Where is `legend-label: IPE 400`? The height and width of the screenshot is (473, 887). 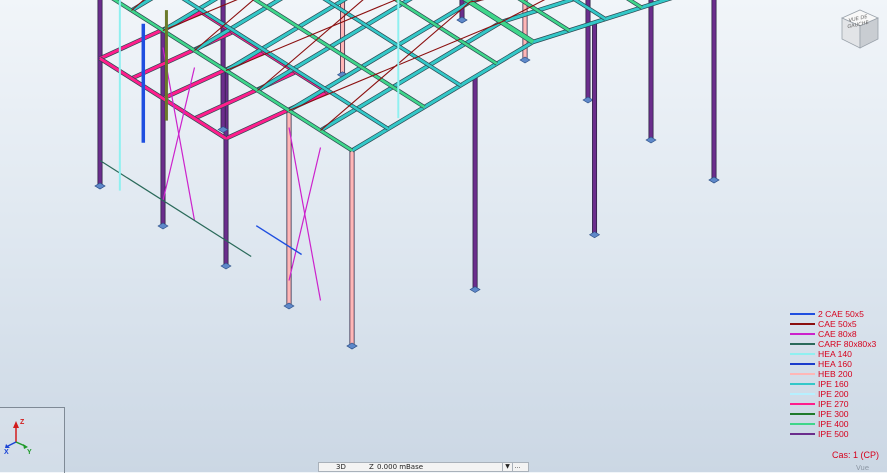 legend-label: IPE 400 is located at coordinates (833, 424).